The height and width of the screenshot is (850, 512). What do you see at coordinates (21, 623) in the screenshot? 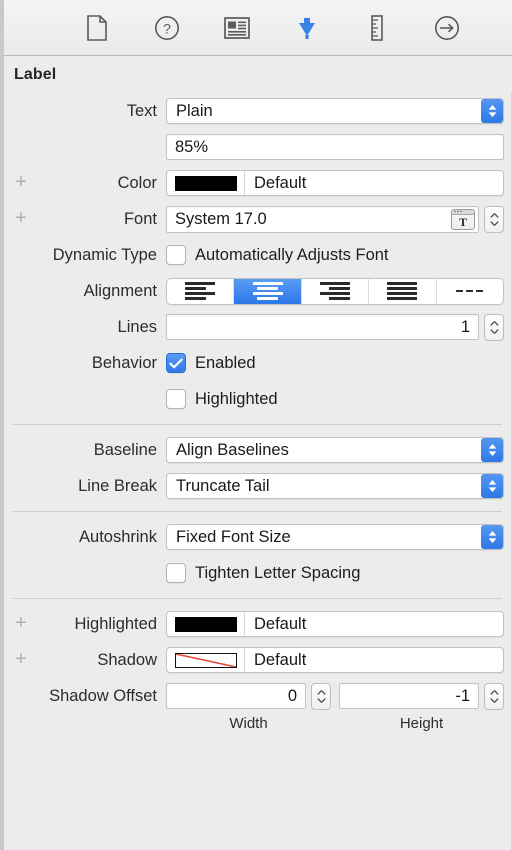
I see `add-highlighted-variation-button: +` at bounding box center [21, 623].